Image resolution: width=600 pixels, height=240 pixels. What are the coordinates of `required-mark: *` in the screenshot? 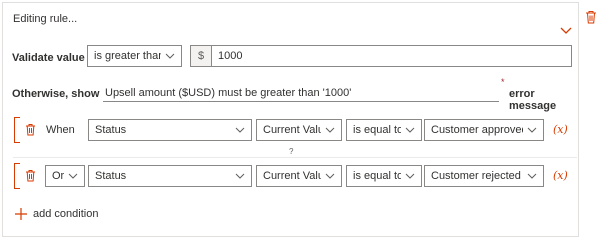 It's located at (503, 82).